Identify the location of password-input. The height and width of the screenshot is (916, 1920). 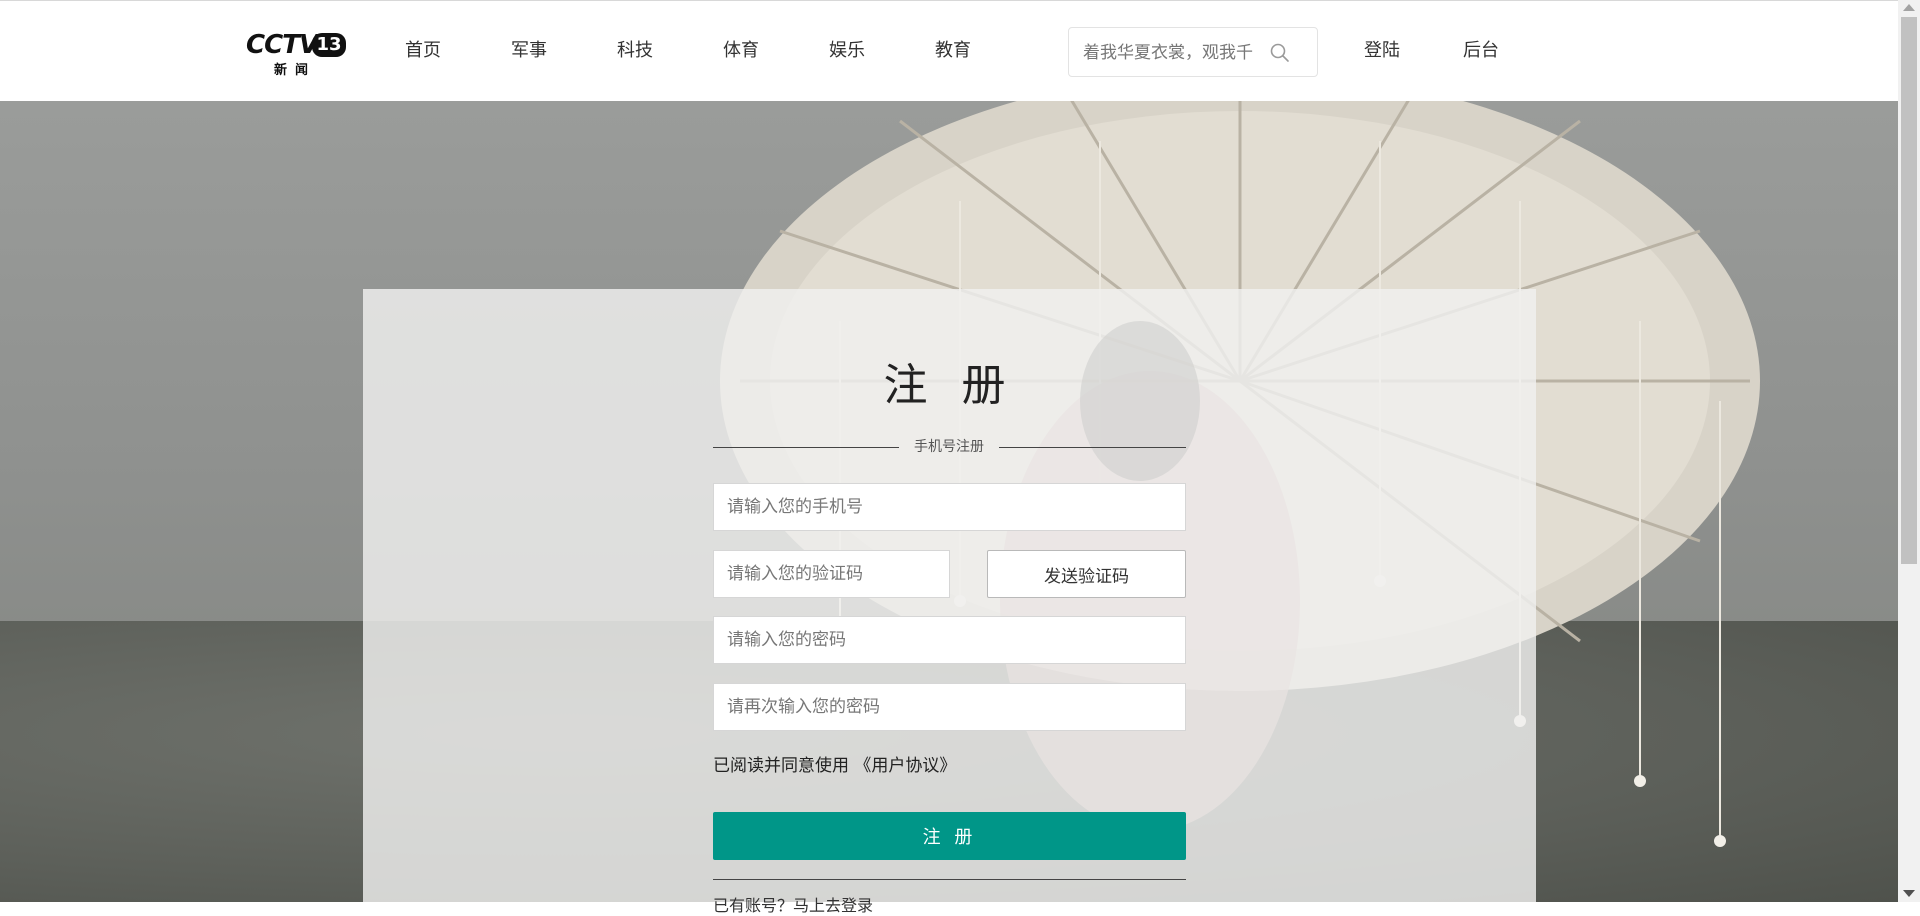
(949, 640).